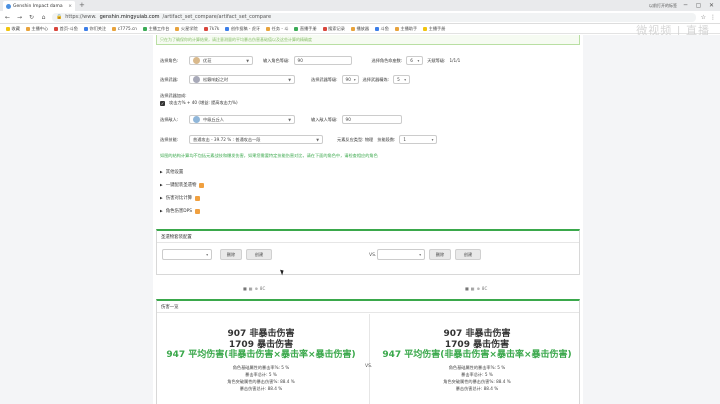 This screenshot has width=720, height=404. I want to click on bookmark-item: c7775.cn, so click(124, 28).